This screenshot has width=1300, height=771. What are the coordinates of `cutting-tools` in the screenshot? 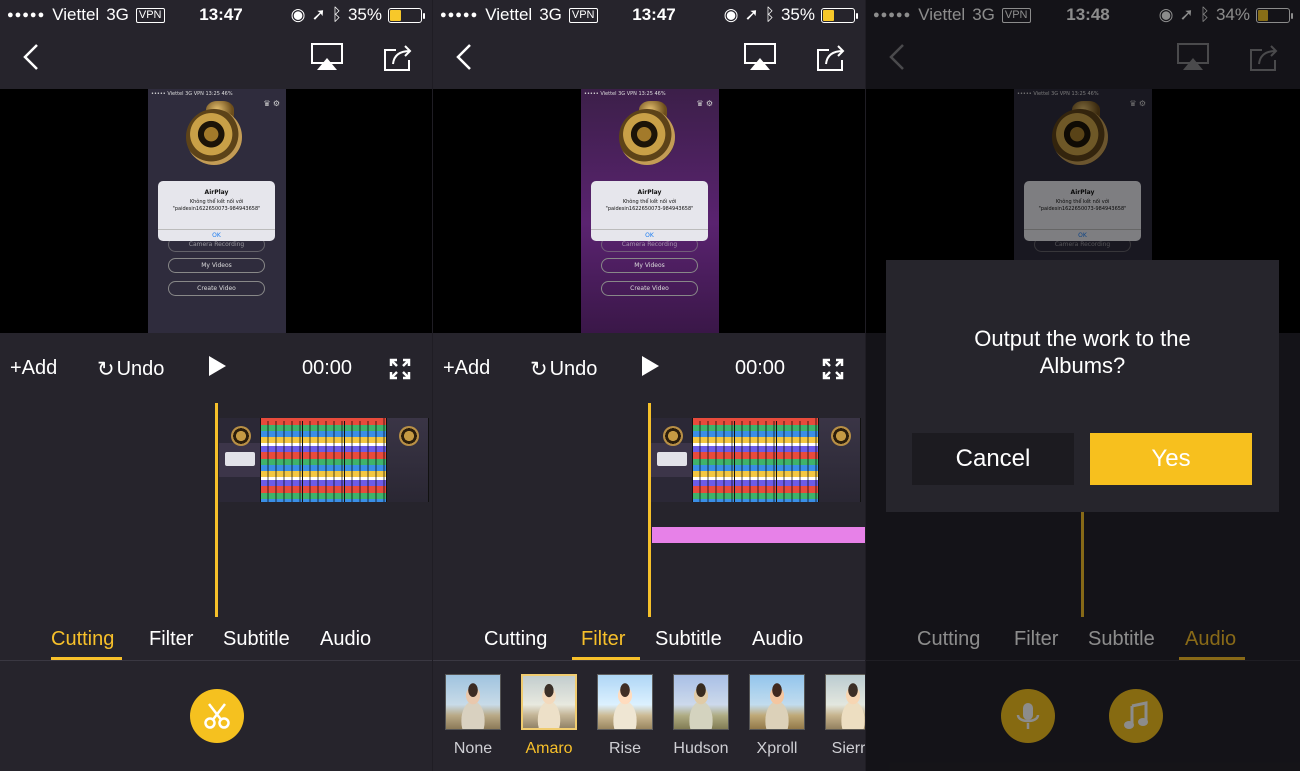 It's located at (216, 716).